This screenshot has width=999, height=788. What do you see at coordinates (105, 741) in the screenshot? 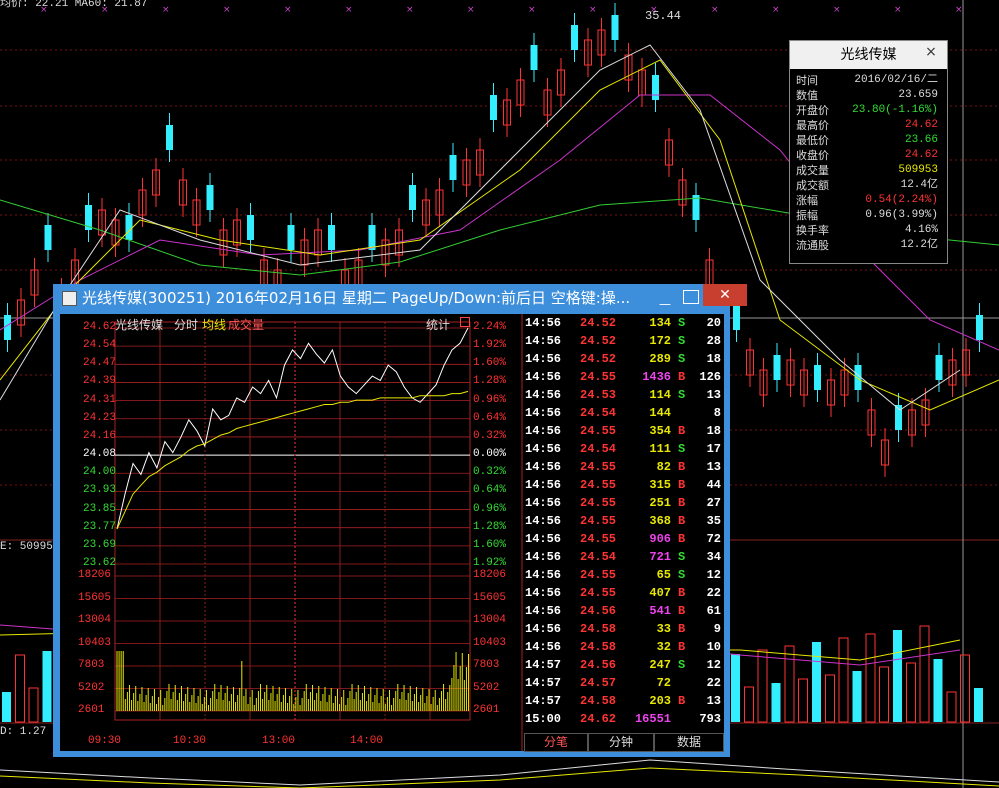
I see `time-tick-label: 09:30` at bounding box center [105, 741].